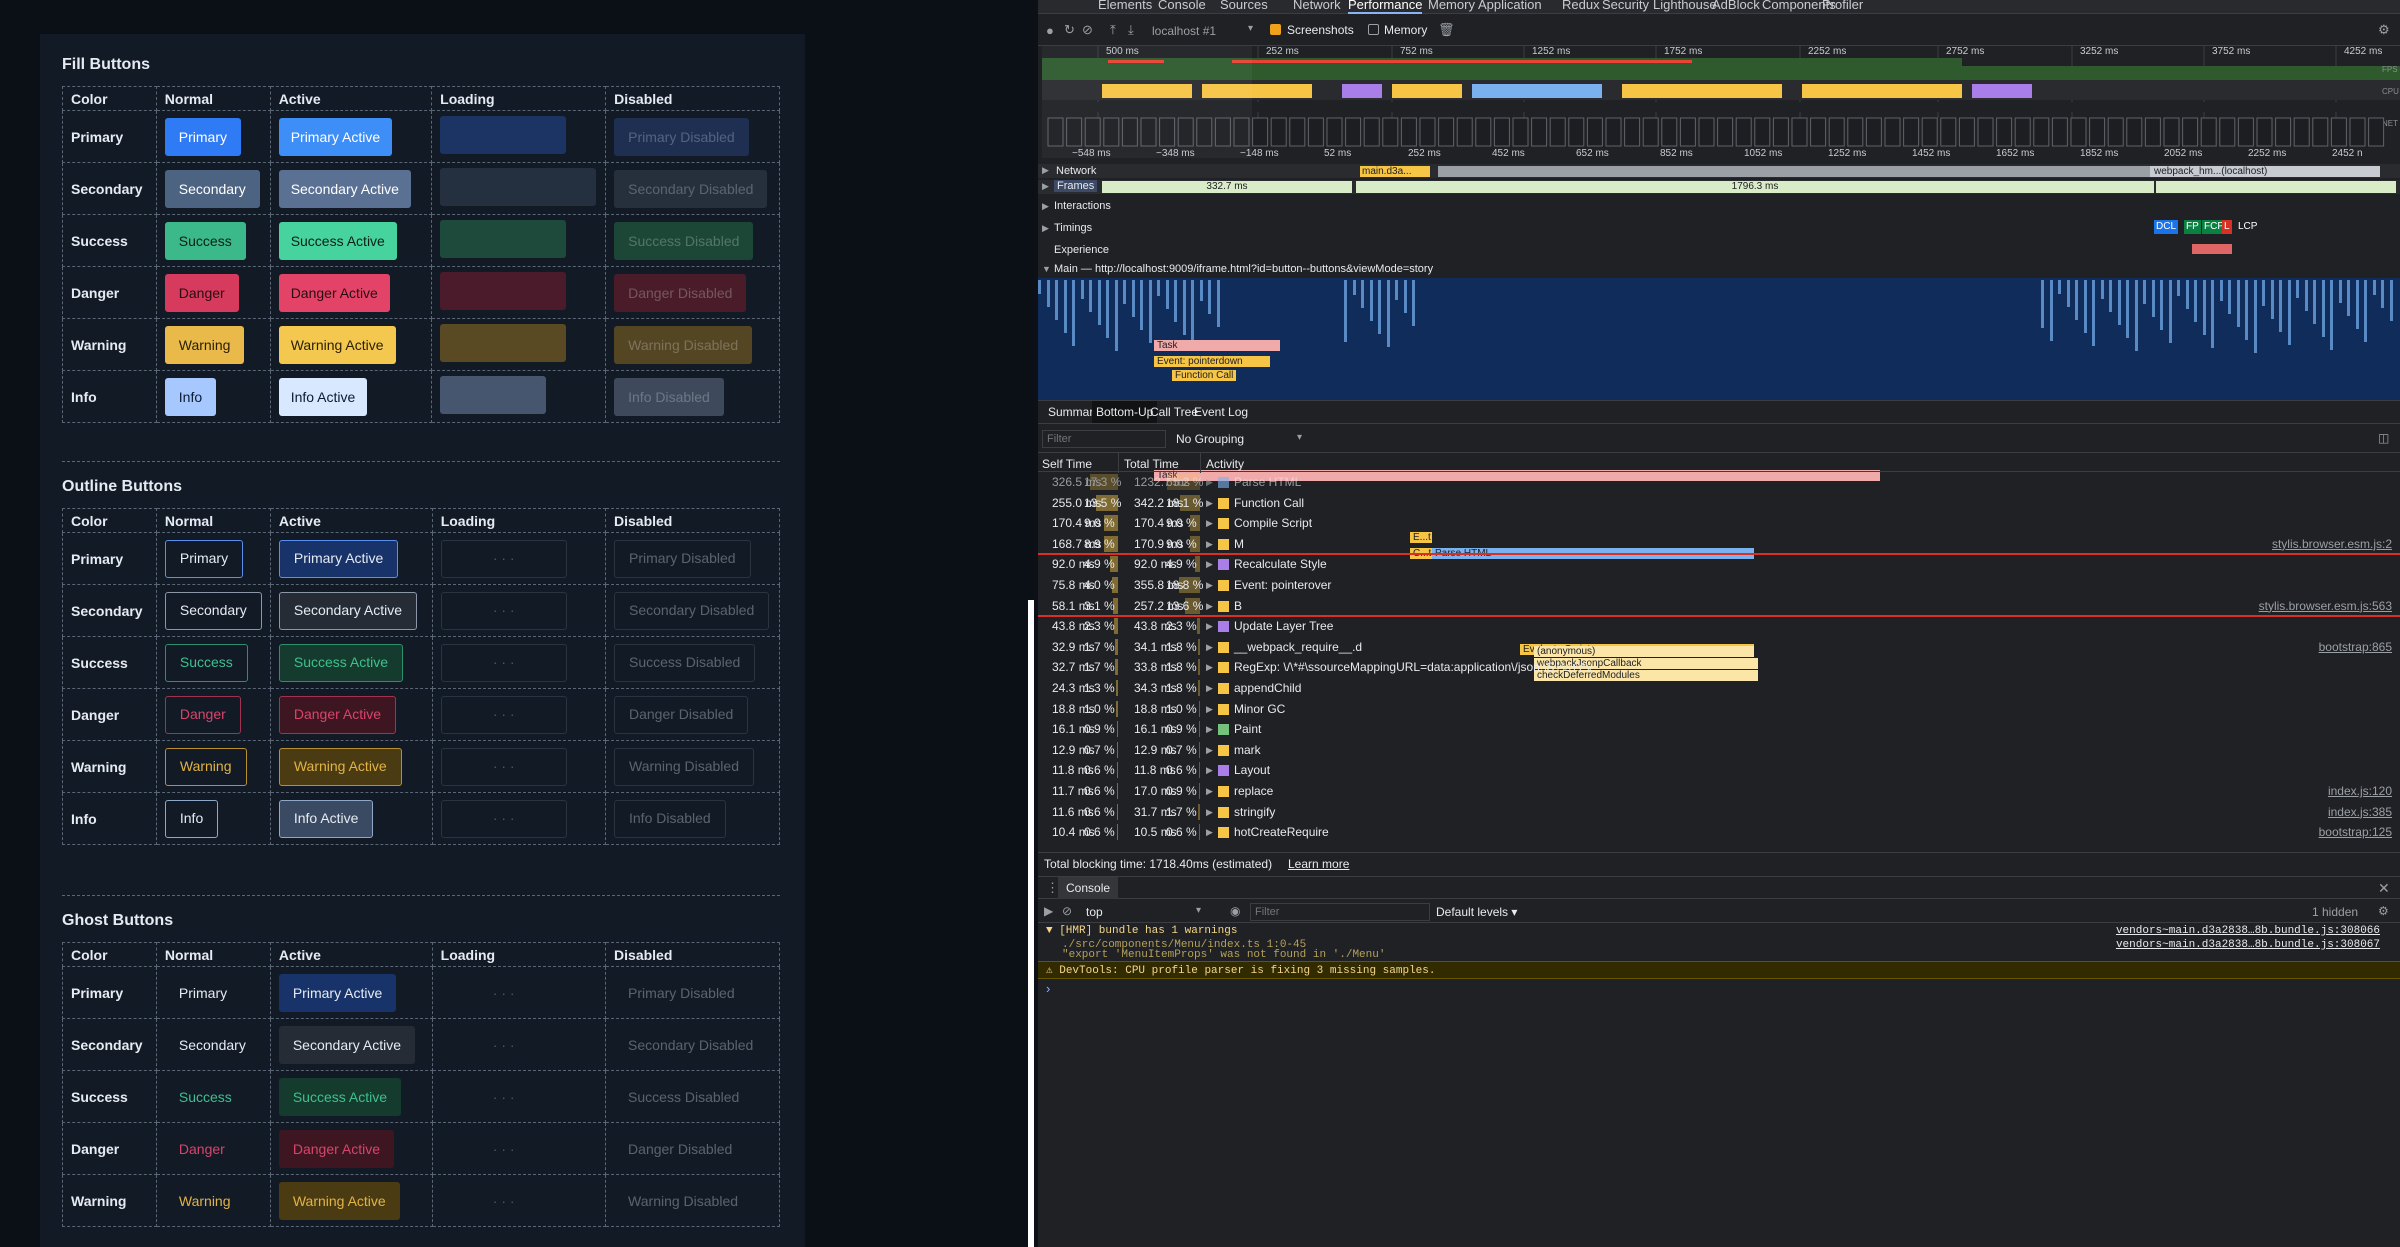 This screenshot has width=2400, height=1247. What do you see at coordinates (1719, 709) in the screenshot?
I see `table-row: 18.8 ms 1.0 % 18.8 ms 1.0 % ▶ Minor GC` at bounding box center [1719, 709].